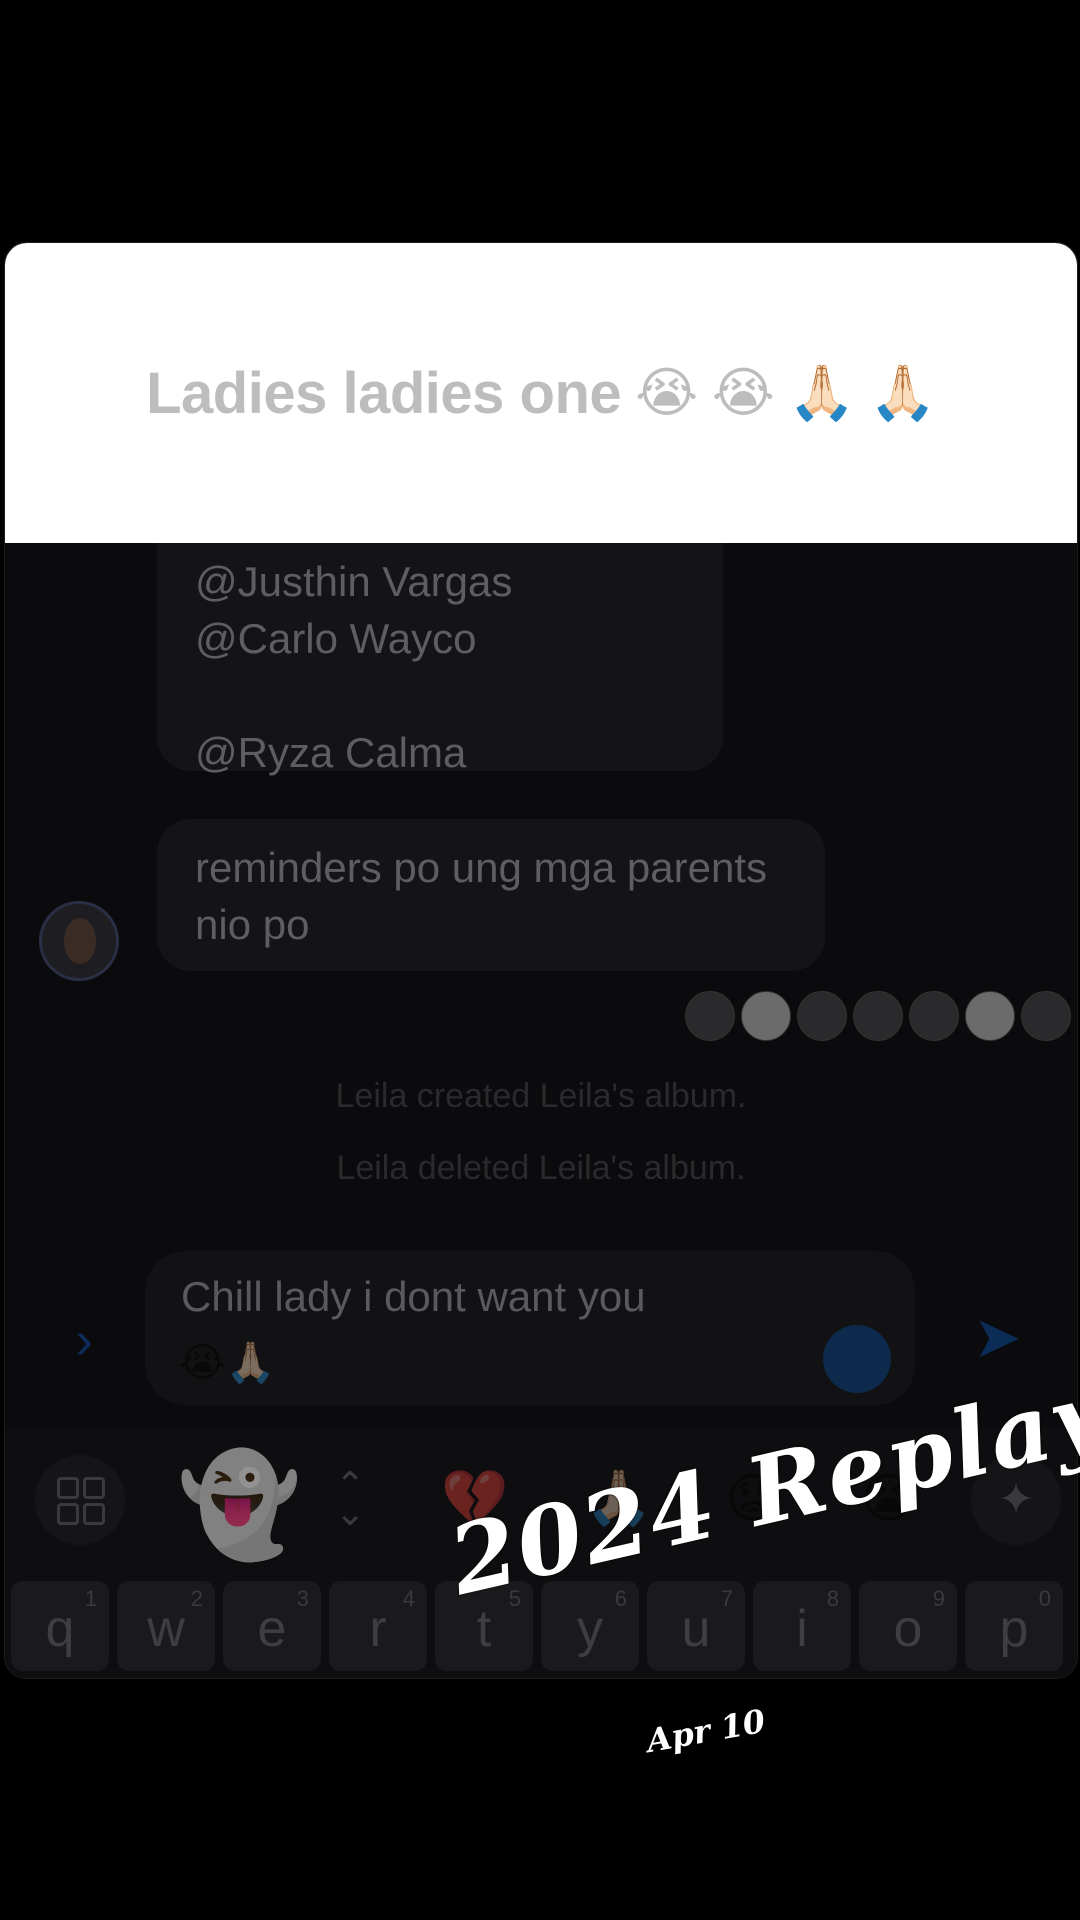  Describe the element at coordinates (350, 1499) in the screenshot. I see `expand-collapse-icon: ⌃ ⌄` at that location.